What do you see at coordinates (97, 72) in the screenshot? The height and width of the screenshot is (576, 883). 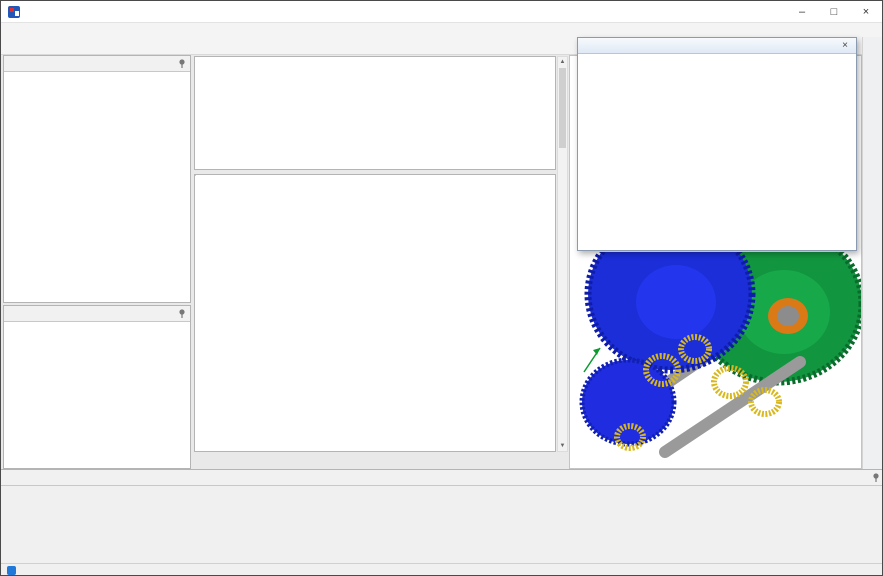 I see `system-tree` at bounding box center [97, 72].